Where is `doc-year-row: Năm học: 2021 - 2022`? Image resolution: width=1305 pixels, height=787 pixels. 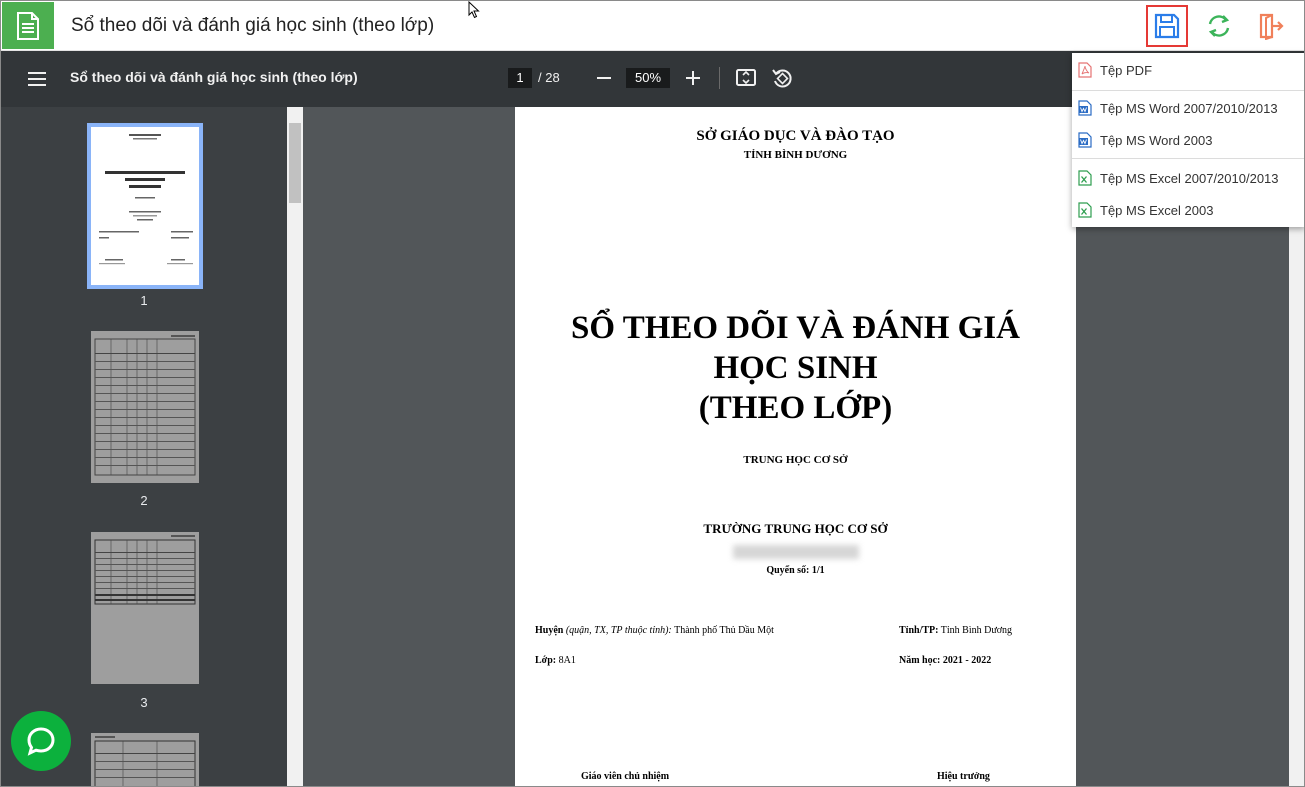 doc-year-row: Năm học: 2021 - 2022 is located at coordinates (945, 660).